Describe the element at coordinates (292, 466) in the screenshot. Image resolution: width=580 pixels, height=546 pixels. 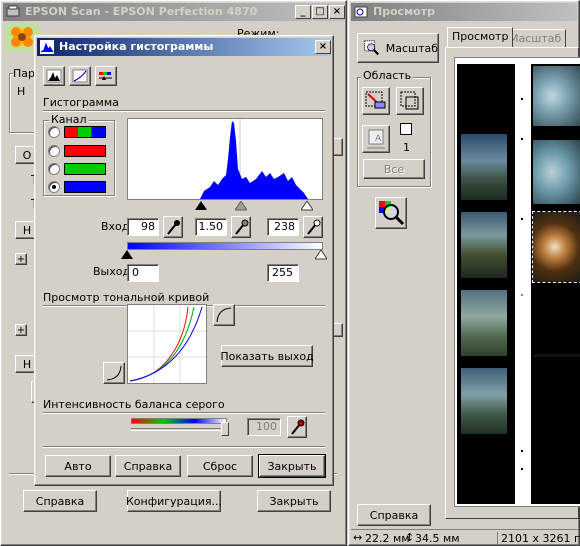
I see `dialog-close-action-button: Закрыть` at that location.